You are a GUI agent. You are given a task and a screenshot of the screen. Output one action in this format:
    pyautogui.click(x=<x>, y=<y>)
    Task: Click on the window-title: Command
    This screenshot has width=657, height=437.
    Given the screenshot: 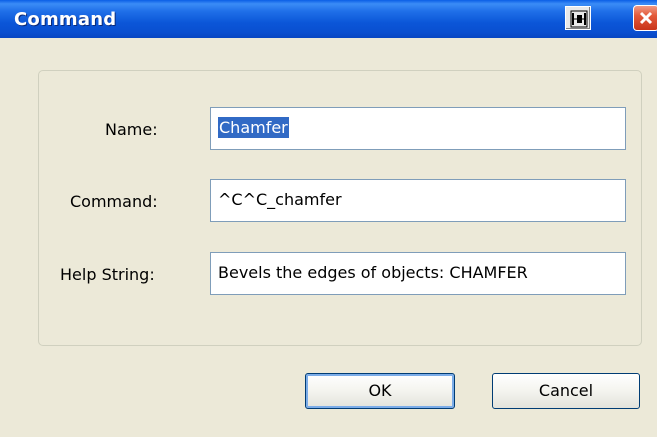 What is the action you would take?
    pyautogui.click(x=65, y=19)
    